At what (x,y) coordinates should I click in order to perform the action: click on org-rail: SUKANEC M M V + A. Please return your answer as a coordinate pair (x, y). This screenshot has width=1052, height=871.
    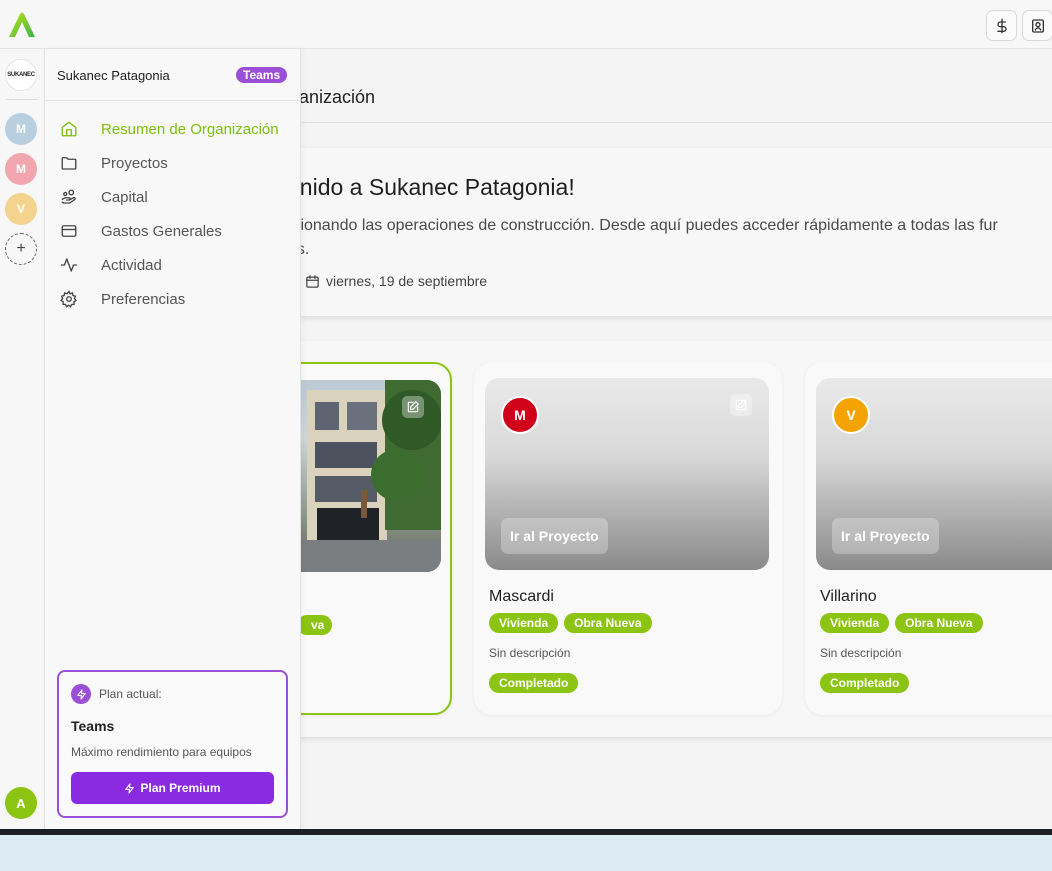
    Looking at the image, I should click on (22, 439).